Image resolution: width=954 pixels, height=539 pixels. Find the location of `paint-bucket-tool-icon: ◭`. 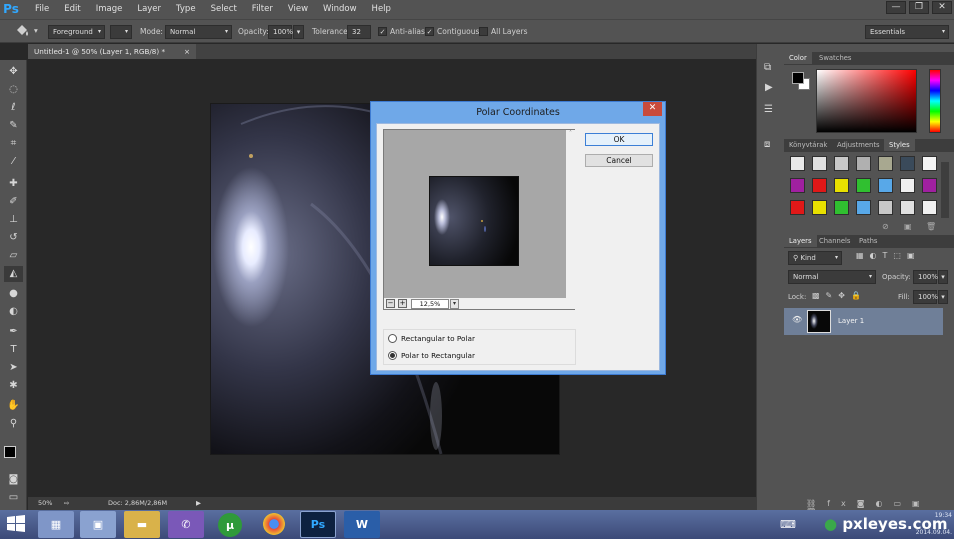

paint-bucket-tool-icon: ◭ is located at coordinates (13, 274).